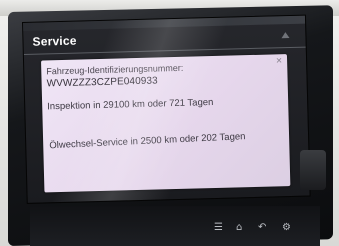 This screenshot has width=339, height=246. Describe the element at coordinates (313, 170) in the screenshot. I see `side-trim` at that location.